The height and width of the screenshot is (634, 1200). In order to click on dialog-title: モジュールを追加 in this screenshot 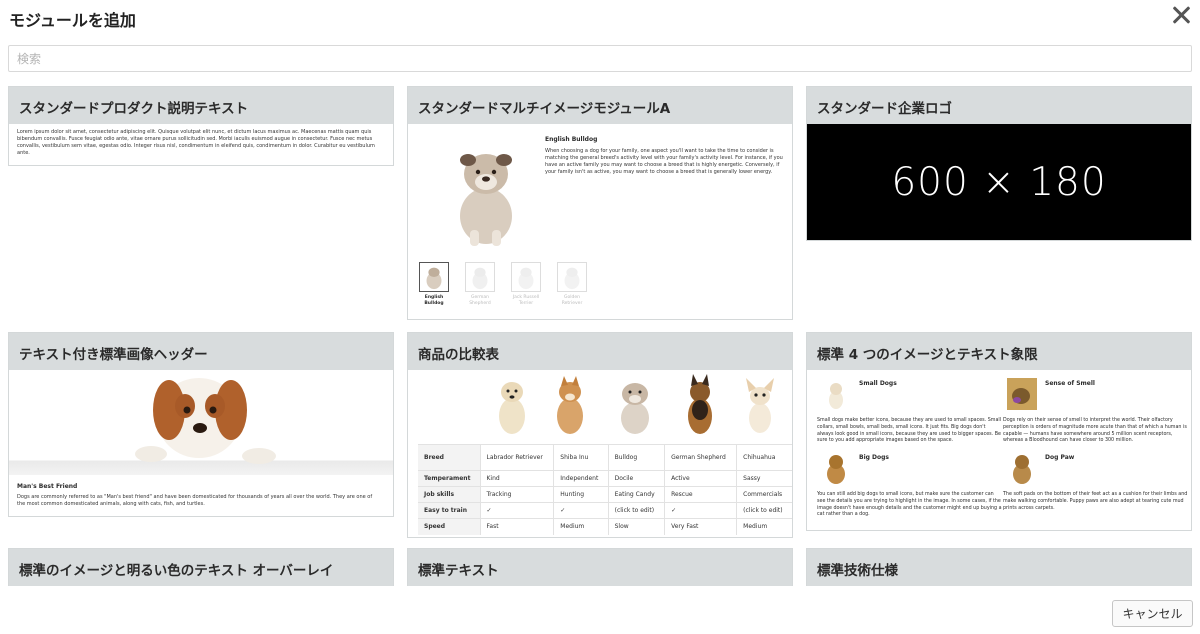, I will do `click(72, 20)`.